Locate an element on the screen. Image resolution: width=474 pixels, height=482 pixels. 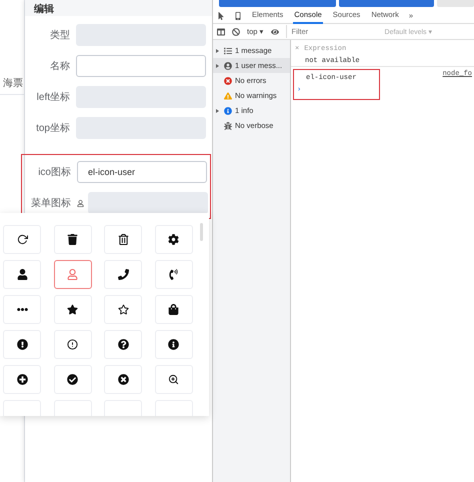
bag-icon is located at coordinates (173, 309).